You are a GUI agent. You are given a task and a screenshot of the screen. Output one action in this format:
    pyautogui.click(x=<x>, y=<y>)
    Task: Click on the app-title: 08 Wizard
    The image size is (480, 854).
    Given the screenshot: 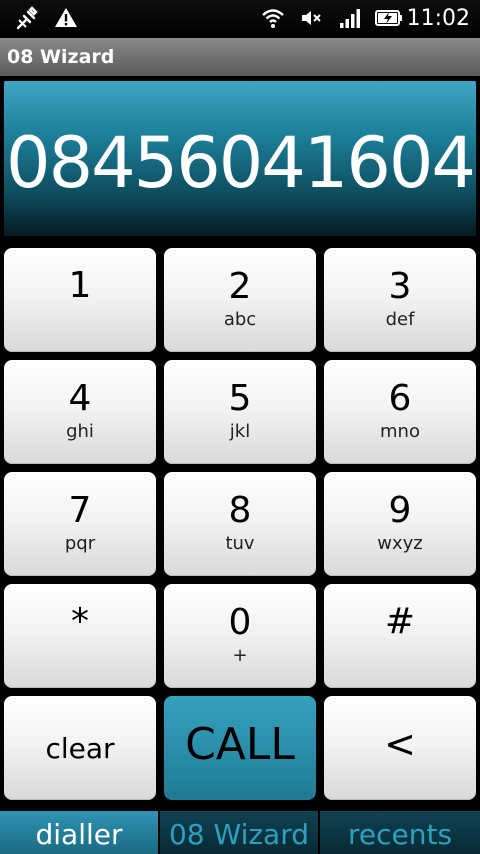 What is the action you would take?
    pyautogui.click(x=61, y=57)
    